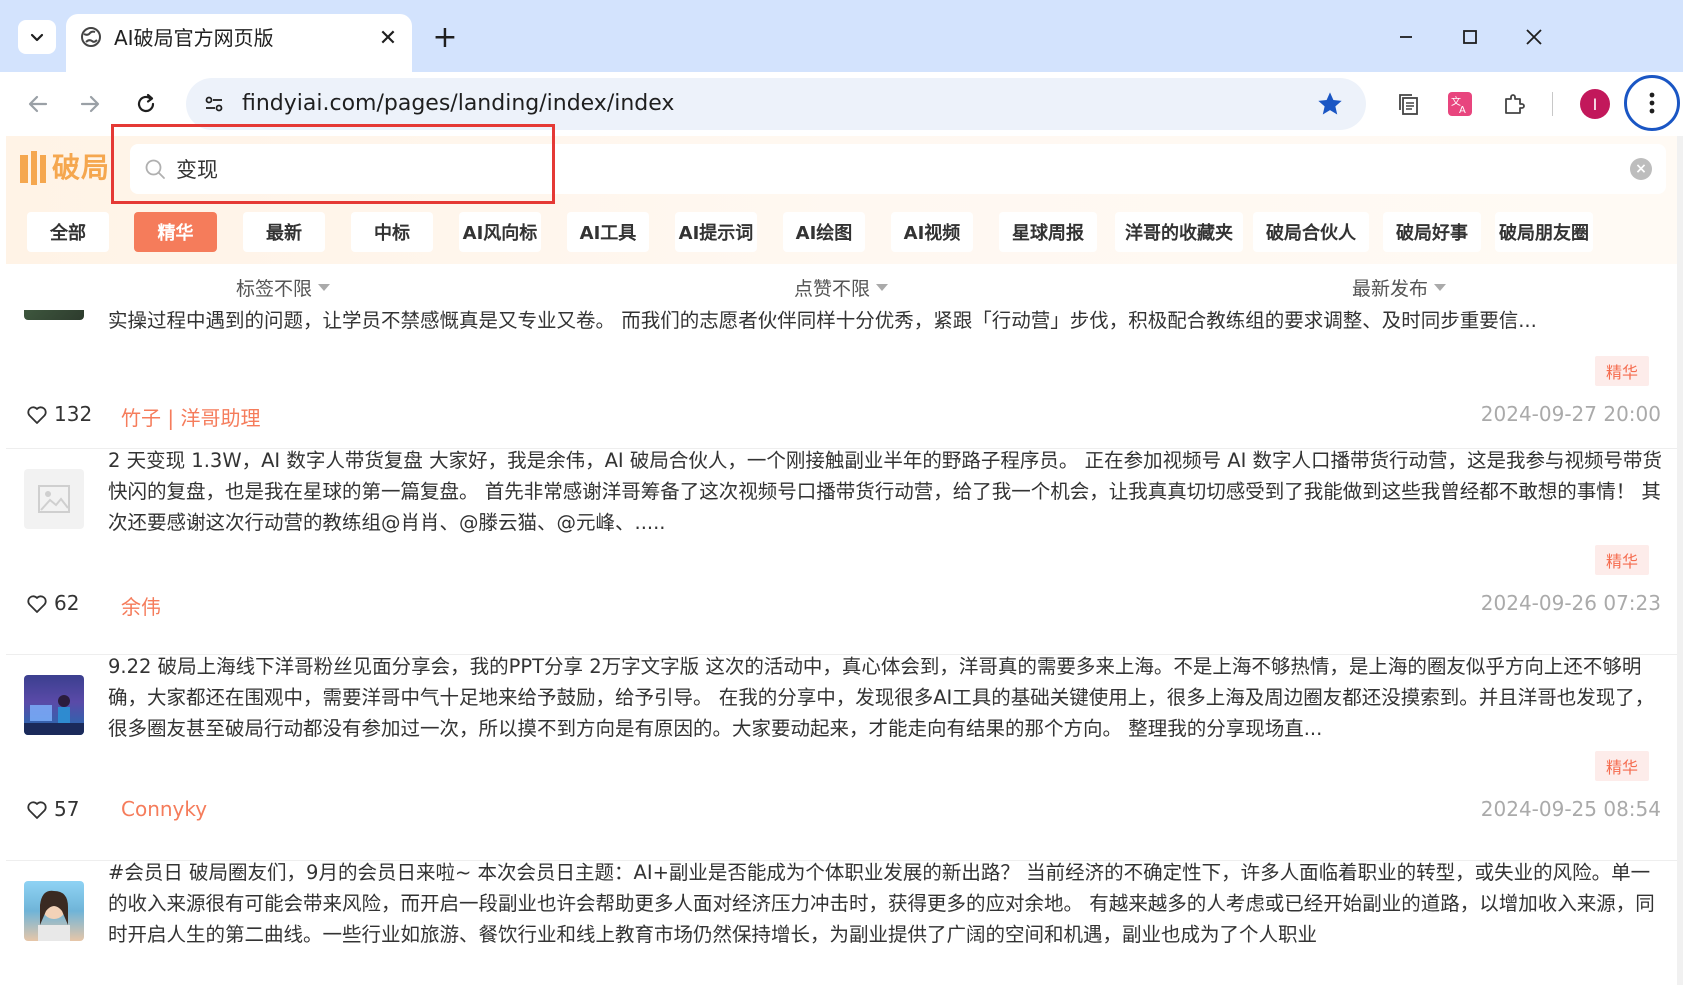 This screenshot has height=985, width=1683. I want to click on clear-search-icon: ×, so click(1641, 169).